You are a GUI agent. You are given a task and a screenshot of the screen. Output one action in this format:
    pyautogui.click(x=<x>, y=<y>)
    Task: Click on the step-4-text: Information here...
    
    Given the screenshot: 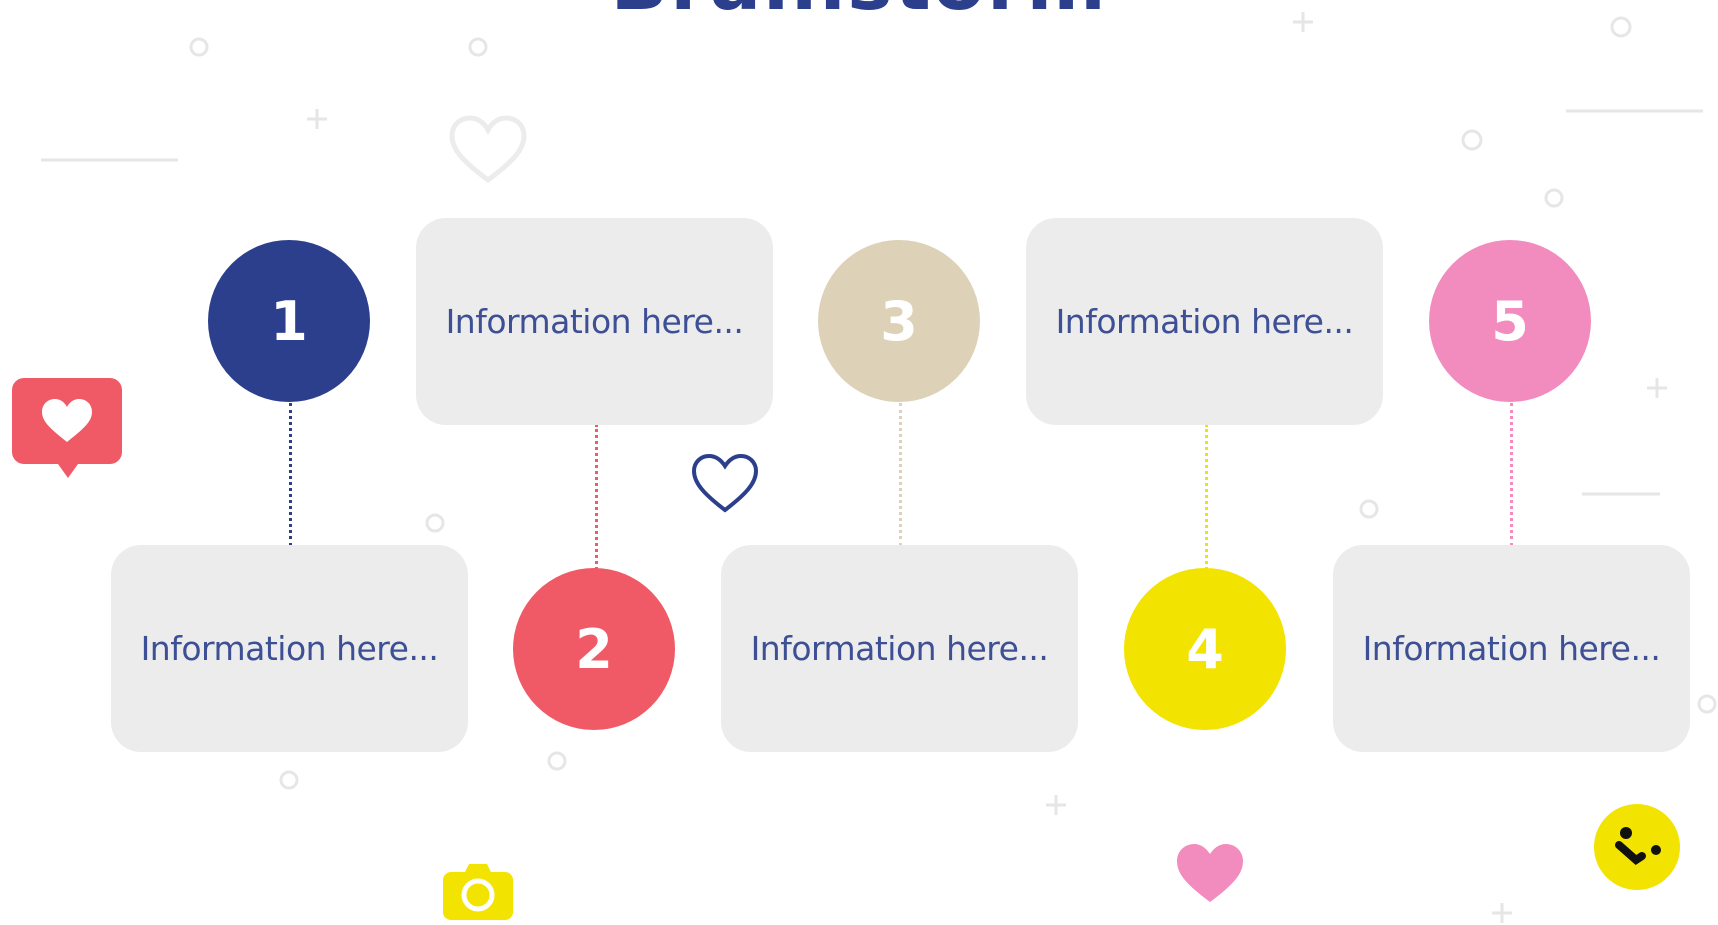 What is the action you would take?
    pyautogui.click(x=1204, y=321)
    